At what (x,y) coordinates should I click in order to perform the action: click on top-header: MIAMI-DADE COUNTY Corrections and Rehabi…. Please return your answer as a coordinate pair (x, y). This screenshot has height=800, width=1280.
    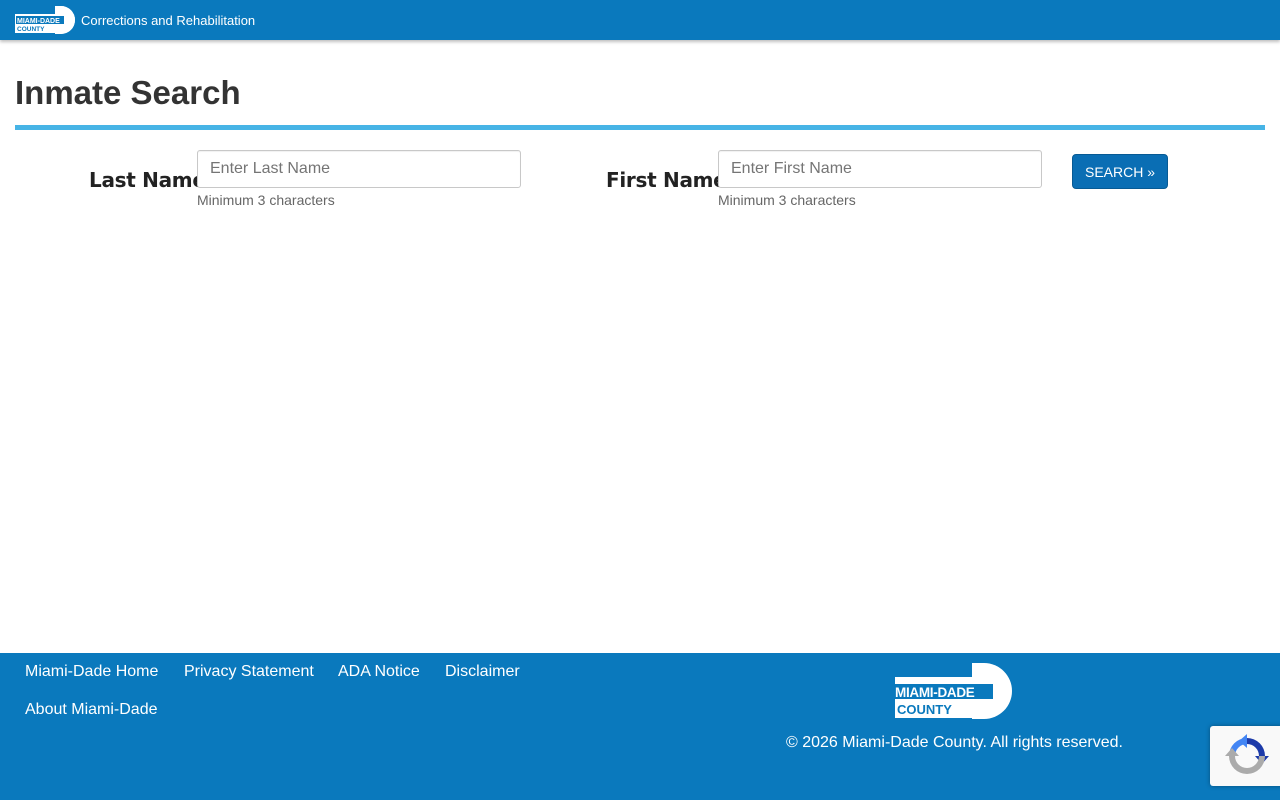
    Looking at the image, I should click on (640, 20).